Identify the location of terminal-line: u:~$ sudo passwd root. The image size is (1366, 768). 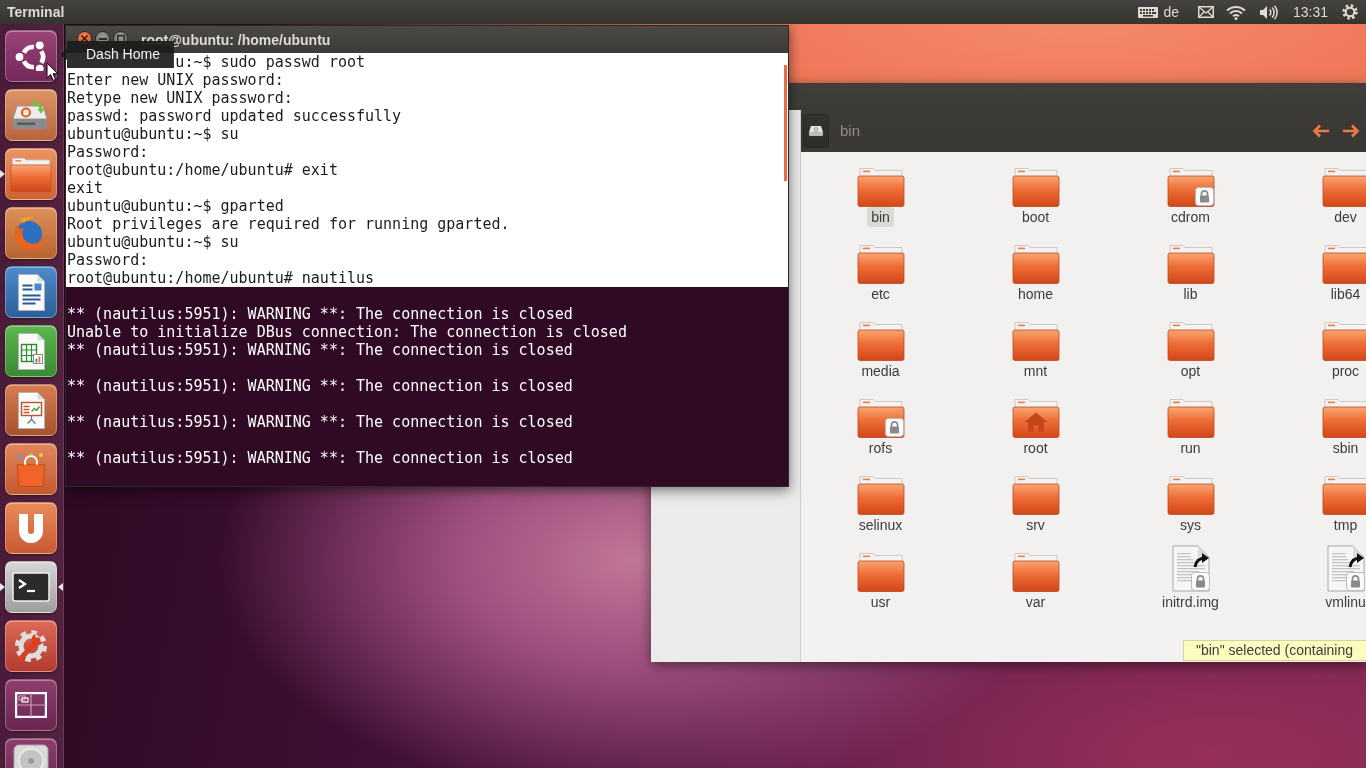
(270, 62).